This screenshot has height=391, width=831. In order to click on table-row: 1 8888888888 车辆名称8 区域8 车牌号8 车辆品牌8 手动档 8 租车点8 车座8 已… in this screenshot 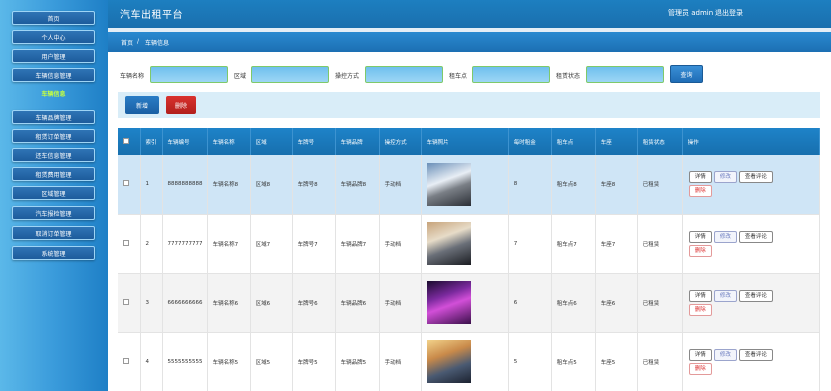, I will do `click(469, 185)`.